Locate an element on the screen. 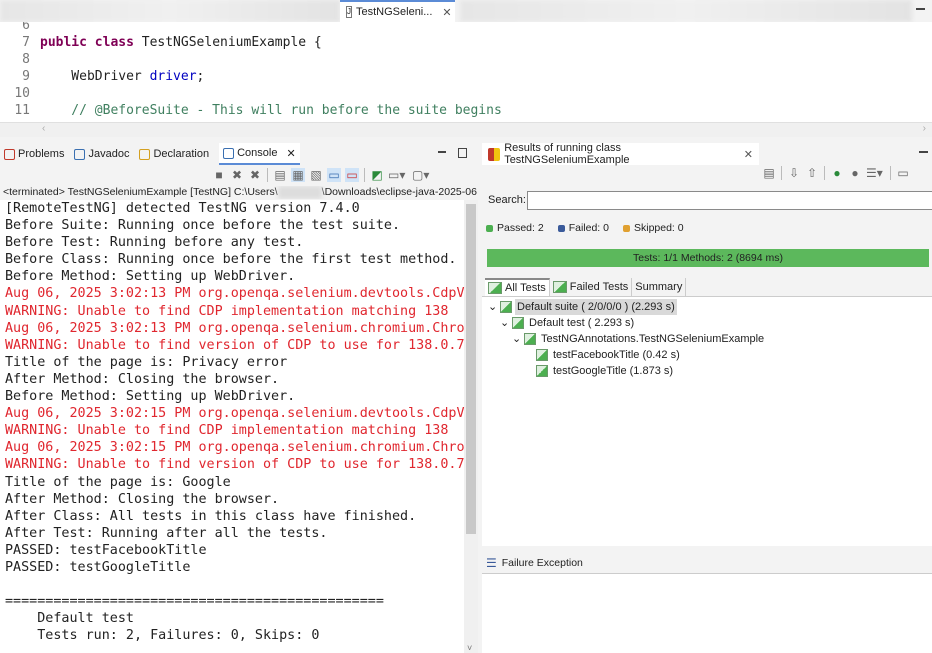  tab-declaration: Declaration is located at coordinates (174, 154).